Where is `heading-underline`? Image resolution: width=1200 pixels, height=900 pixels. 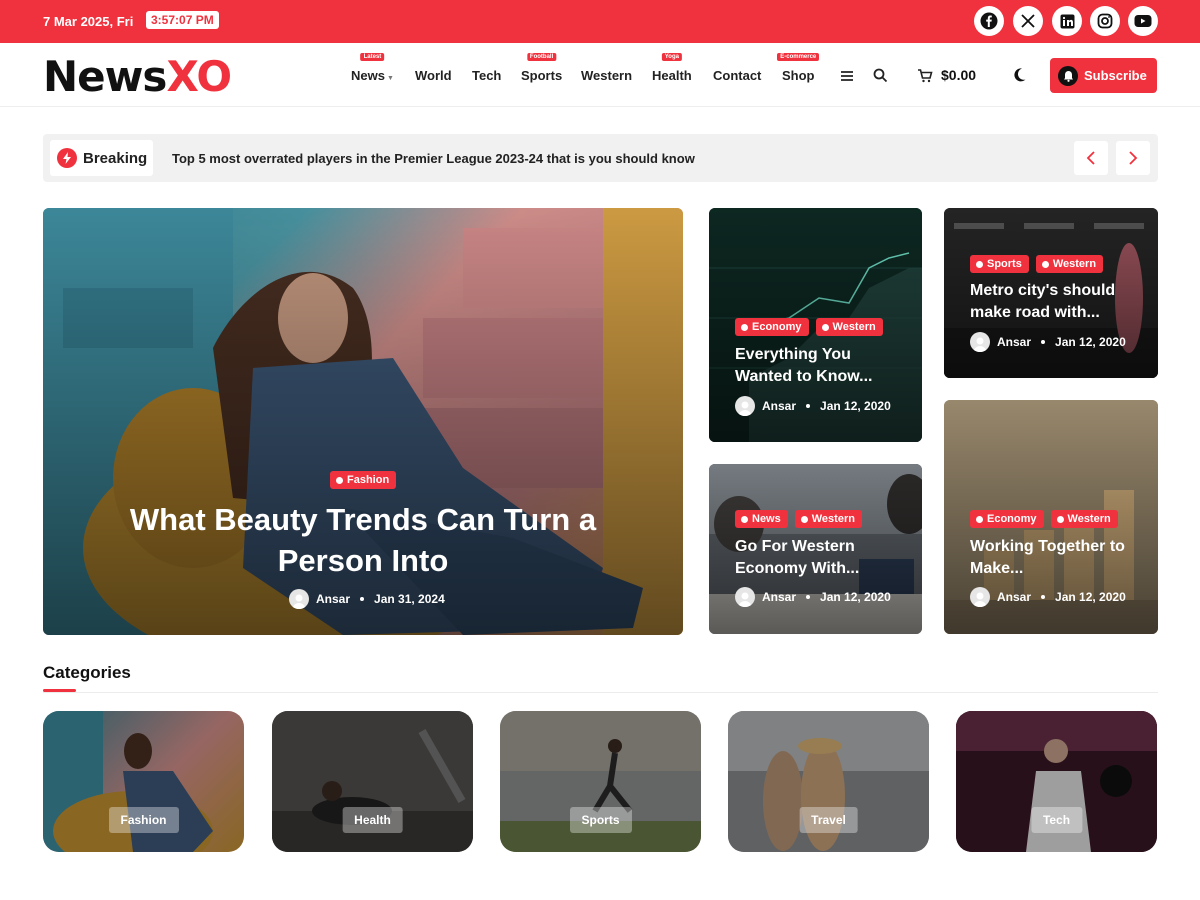 heading-underline is located at coordinates (59, 690).